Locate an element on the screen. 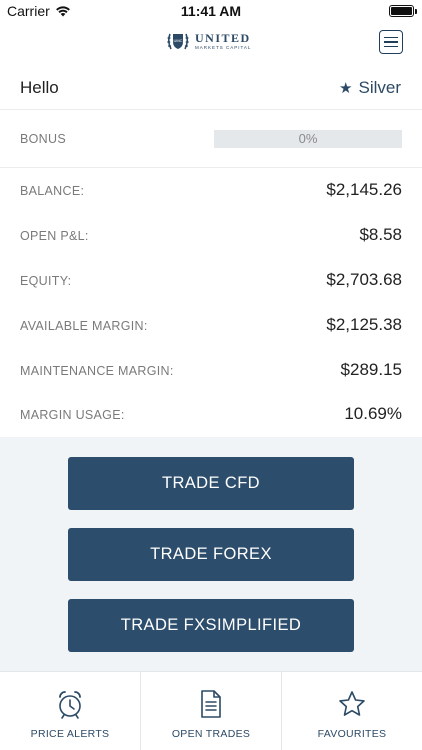  equity-label: EQUITY: is located at coordinates (46, 281).